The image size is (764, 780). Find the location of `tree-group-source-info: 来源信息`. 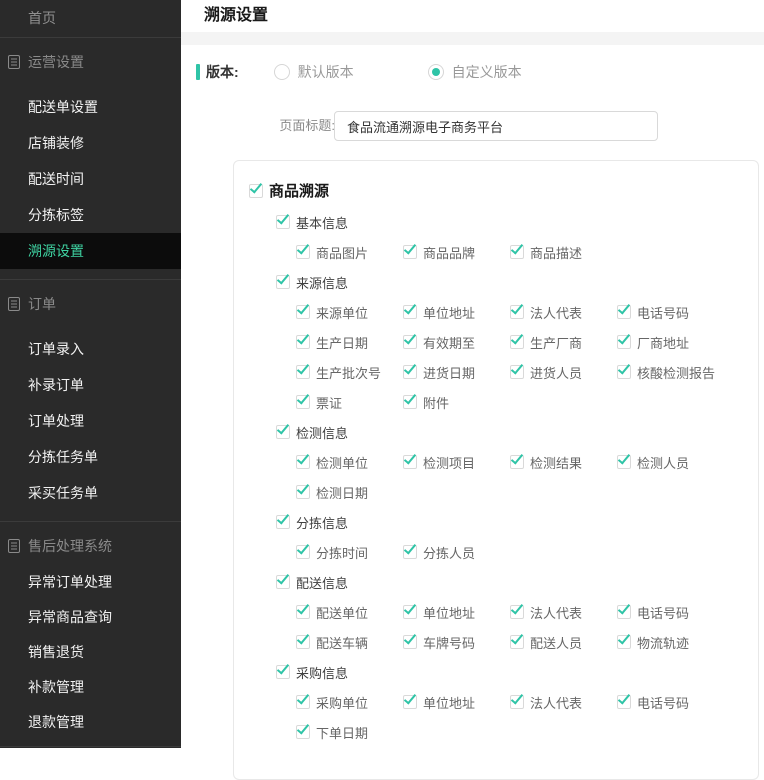

tree-group-source-info: 来源信息 is located at coordinates (496, 282).